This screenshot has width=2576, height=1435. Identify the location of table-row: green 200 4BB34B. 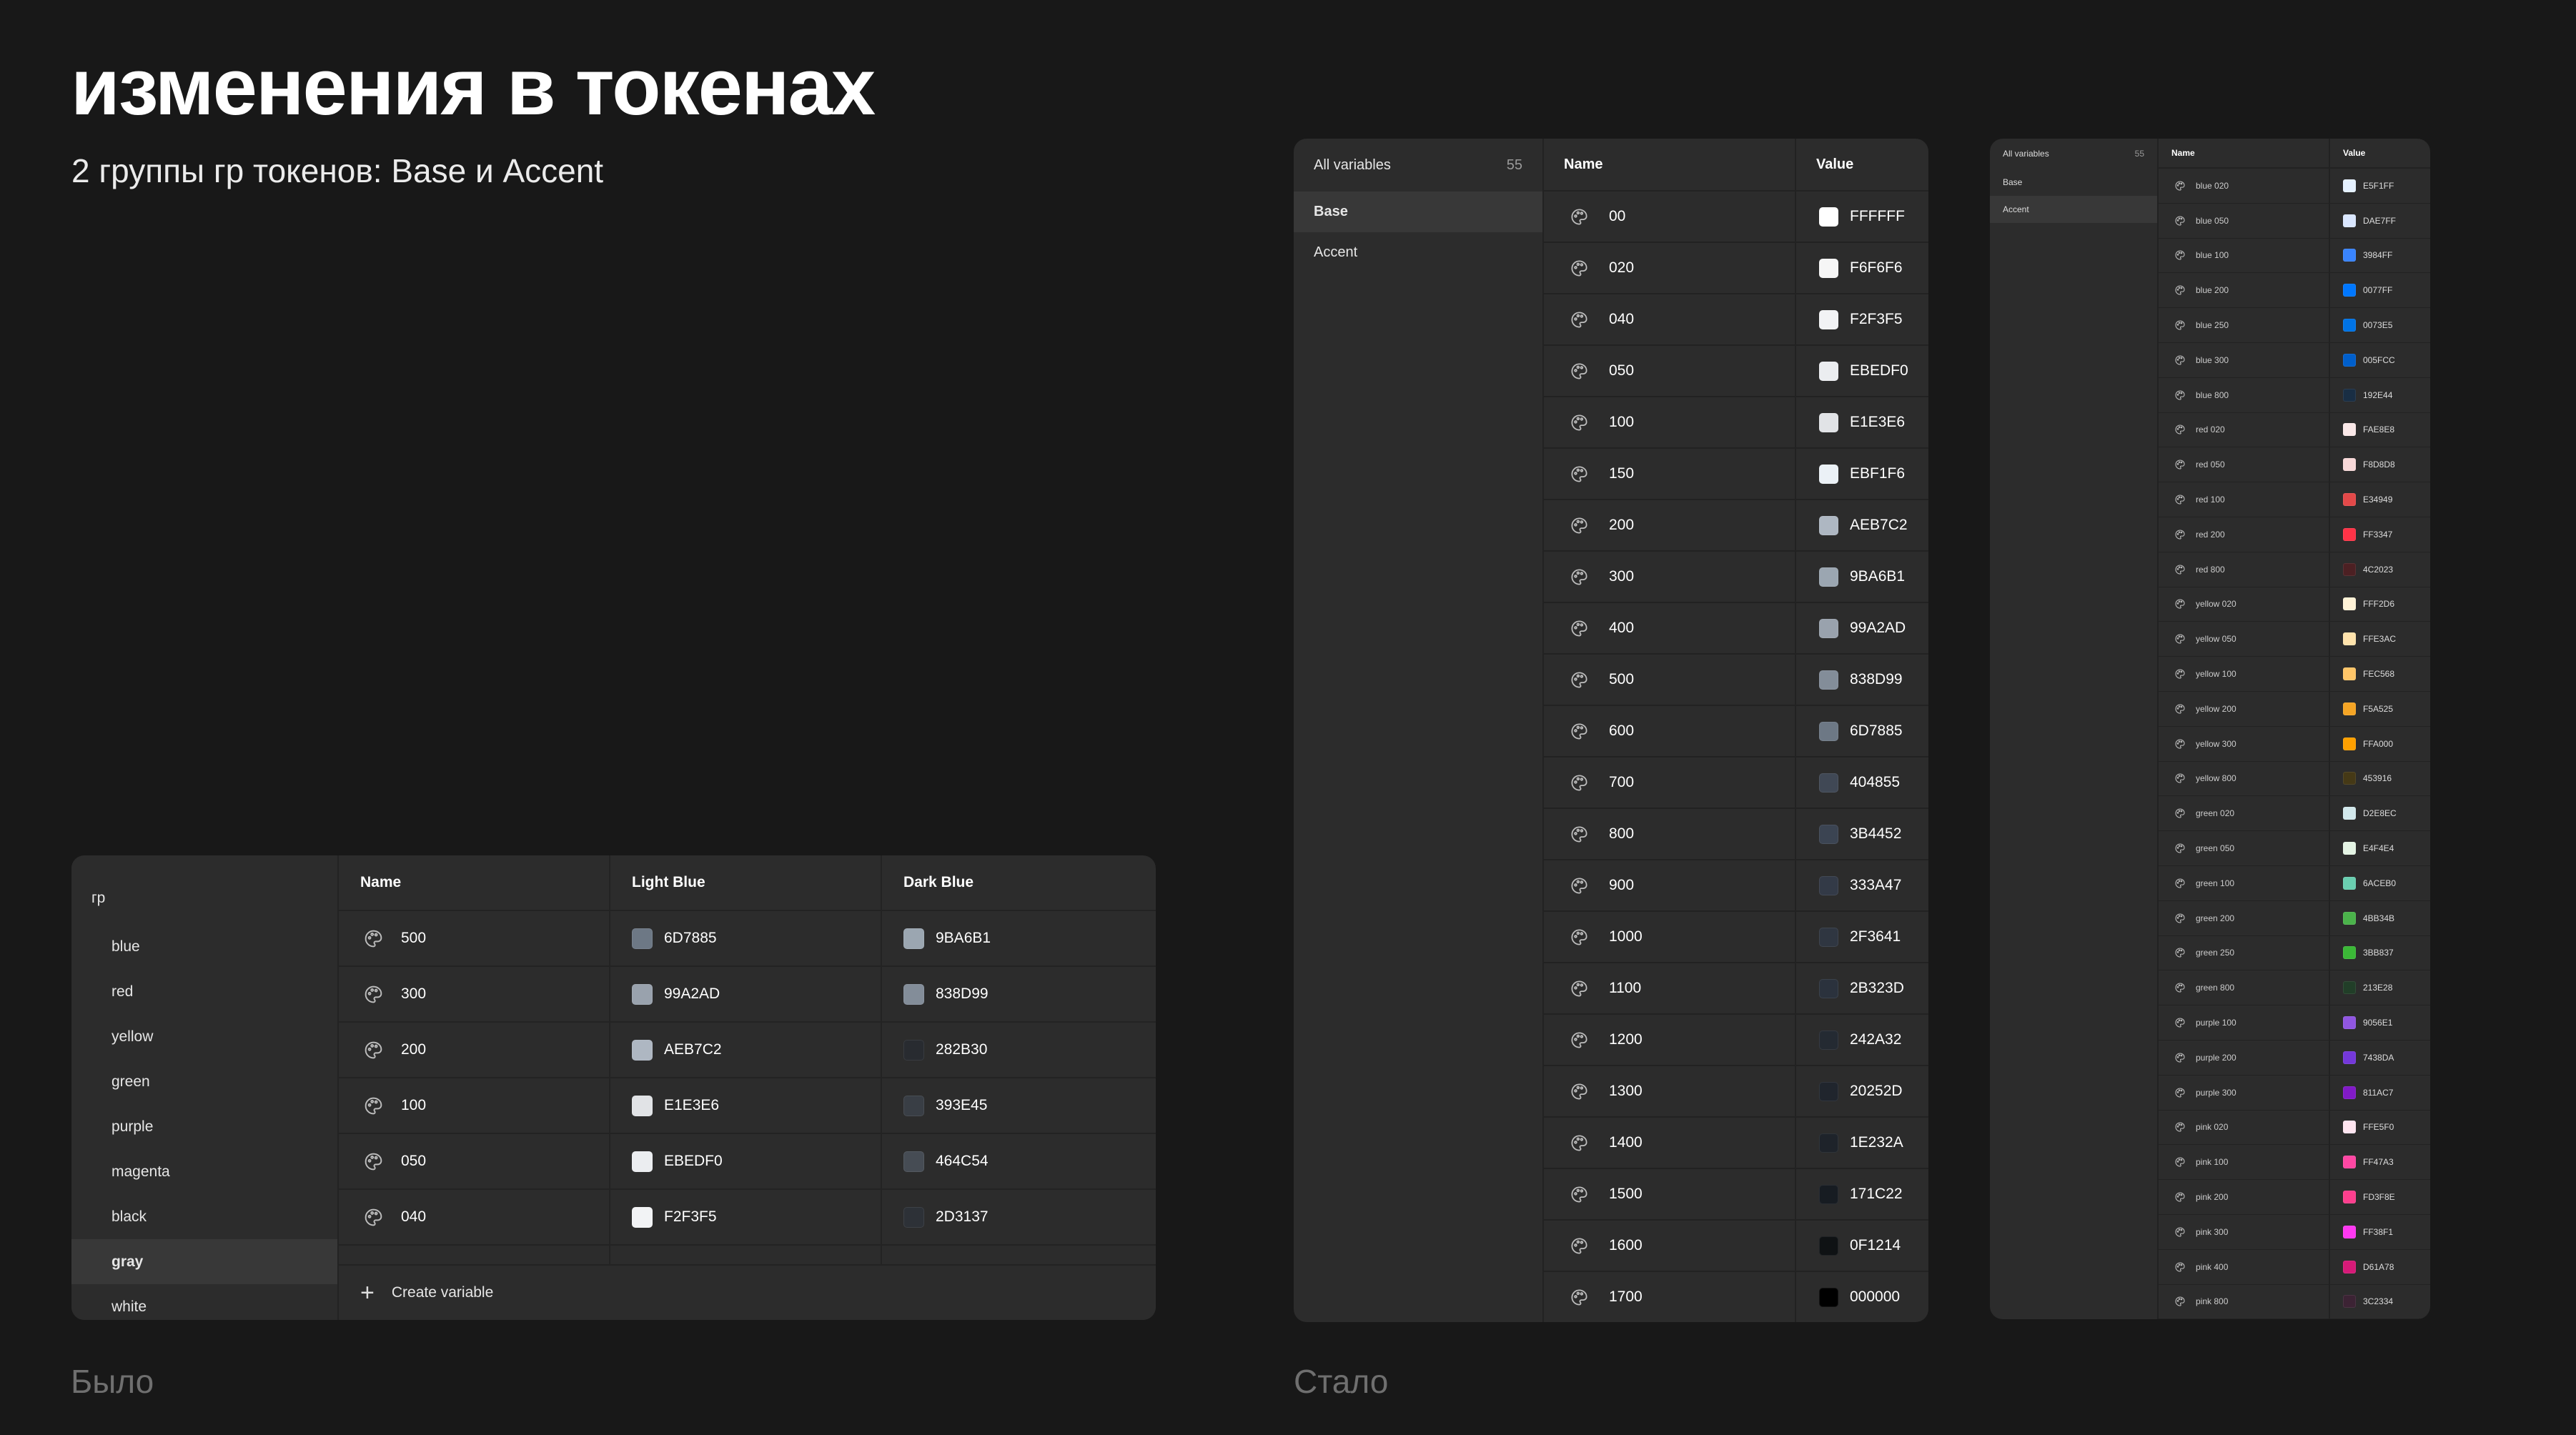
(2295, 918).